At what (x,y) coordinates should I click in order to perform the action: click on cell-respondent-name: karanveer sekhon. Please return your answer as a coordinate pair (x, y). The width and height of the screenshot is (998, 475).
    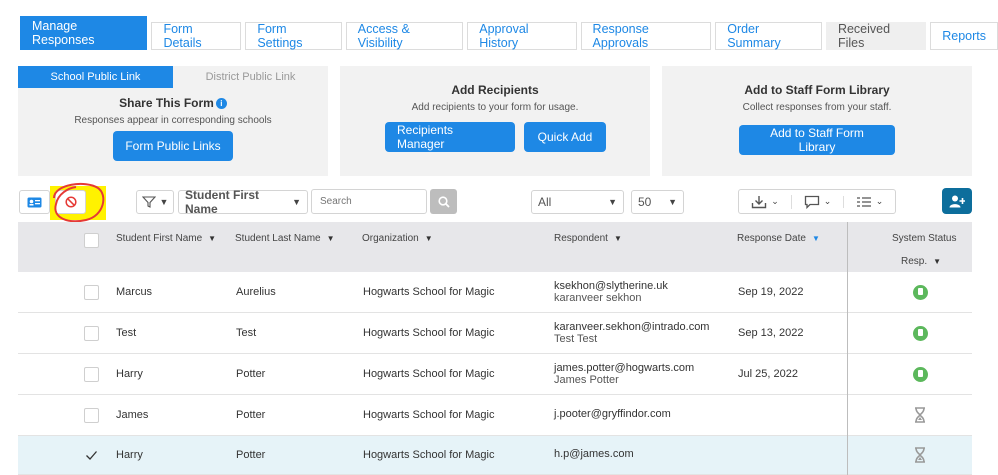
    Looking at the image, I should click on (598, 298).